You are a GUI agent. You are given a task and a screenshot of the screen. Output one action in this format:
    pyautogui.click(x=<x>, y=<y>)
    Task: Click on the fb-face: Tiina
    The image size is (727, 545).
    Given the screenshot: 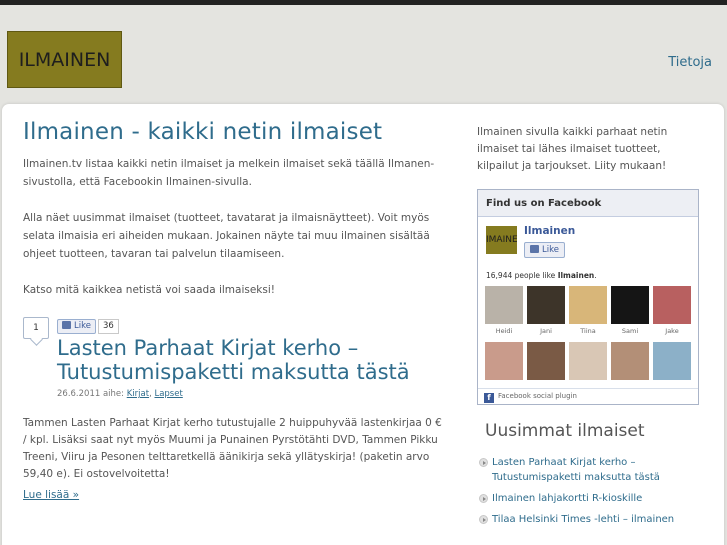 What is the action you would take?
    pyautogui.click(x=588, y=310)
    